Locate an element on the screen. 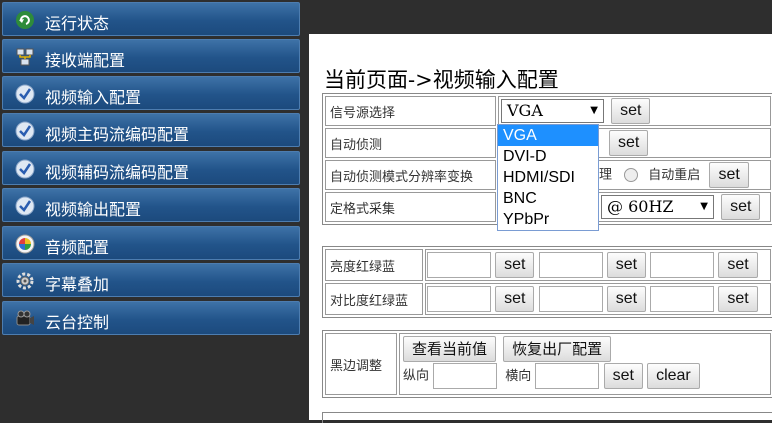  nav-item-sub-stream: 视频辅码流编码配置 is located at coordinates (151, 168).